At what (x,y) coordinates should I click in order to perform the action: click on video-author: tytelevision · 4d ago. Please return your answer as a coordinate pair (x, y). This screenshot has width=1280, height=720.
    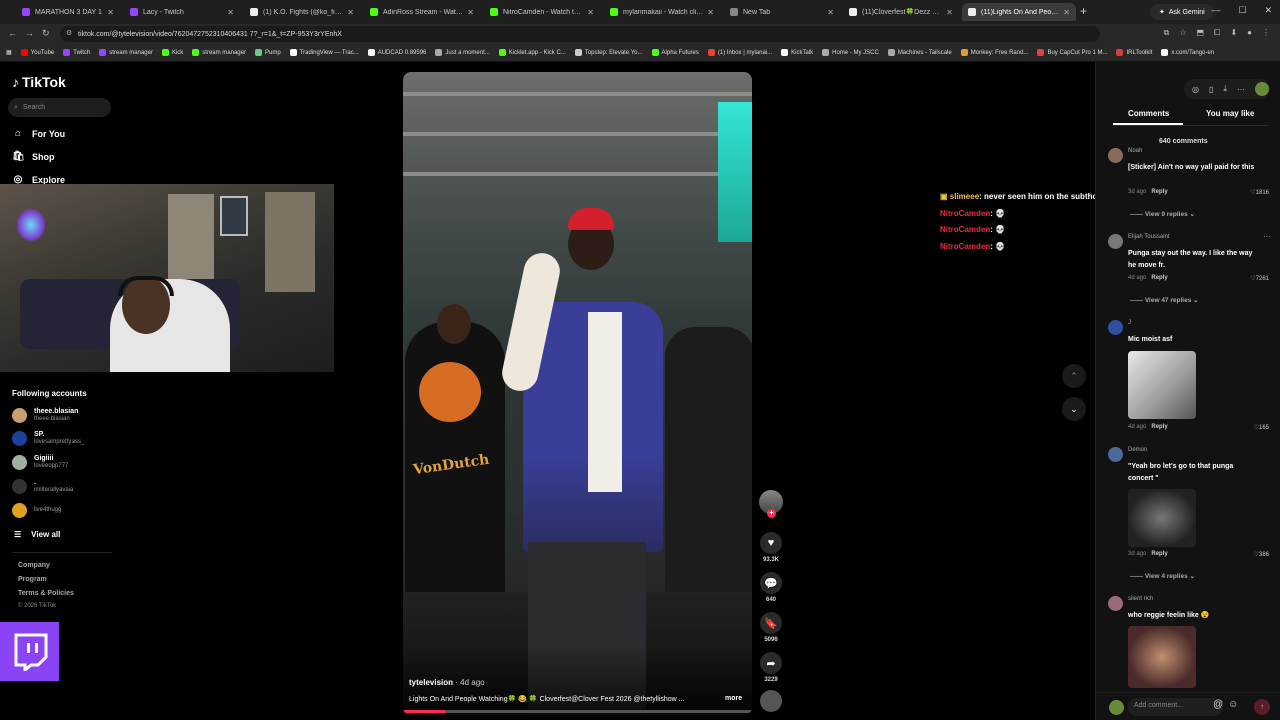
    Looking at the image, I should click on (447, 682).